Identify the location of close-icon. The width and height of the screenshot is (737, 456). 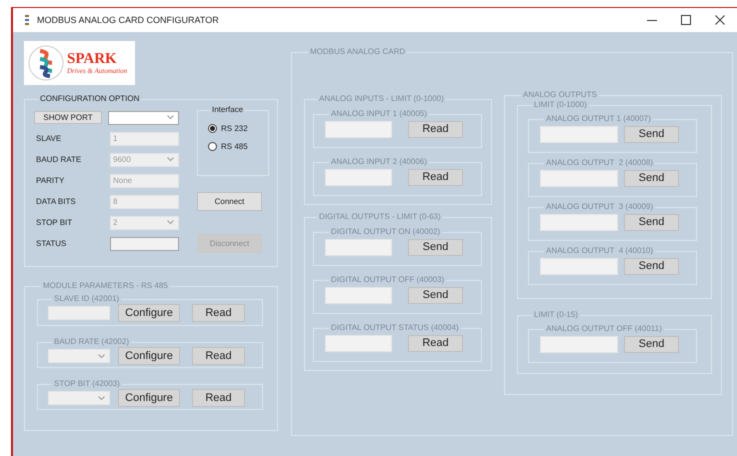
(720, 20).